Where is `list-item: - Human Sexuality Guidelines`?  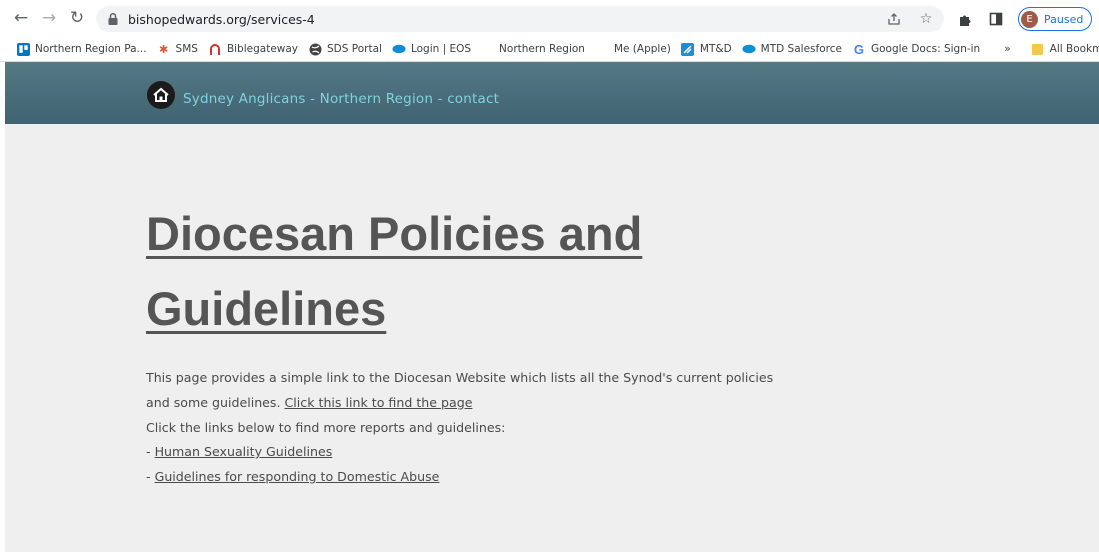 list-item: - Human Sexuality Guidelines is located at coordinates (471, 452).